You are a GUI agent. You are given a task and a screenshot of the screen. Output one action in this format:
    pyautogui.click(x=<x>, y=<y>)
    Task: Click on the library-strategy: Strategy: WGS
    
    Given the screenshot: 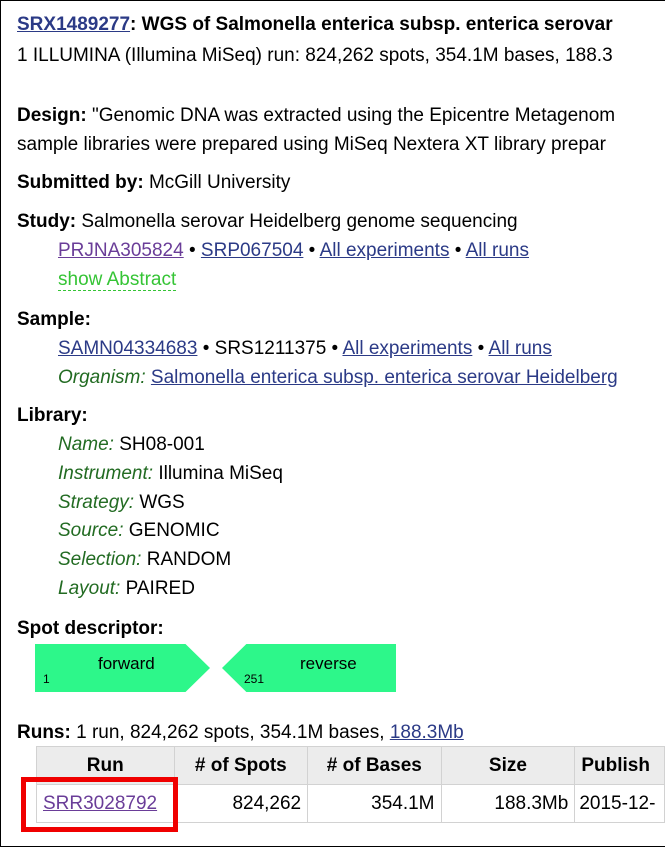 What is the action you would take?
    pyautogui.click(x=121, y=503)
    